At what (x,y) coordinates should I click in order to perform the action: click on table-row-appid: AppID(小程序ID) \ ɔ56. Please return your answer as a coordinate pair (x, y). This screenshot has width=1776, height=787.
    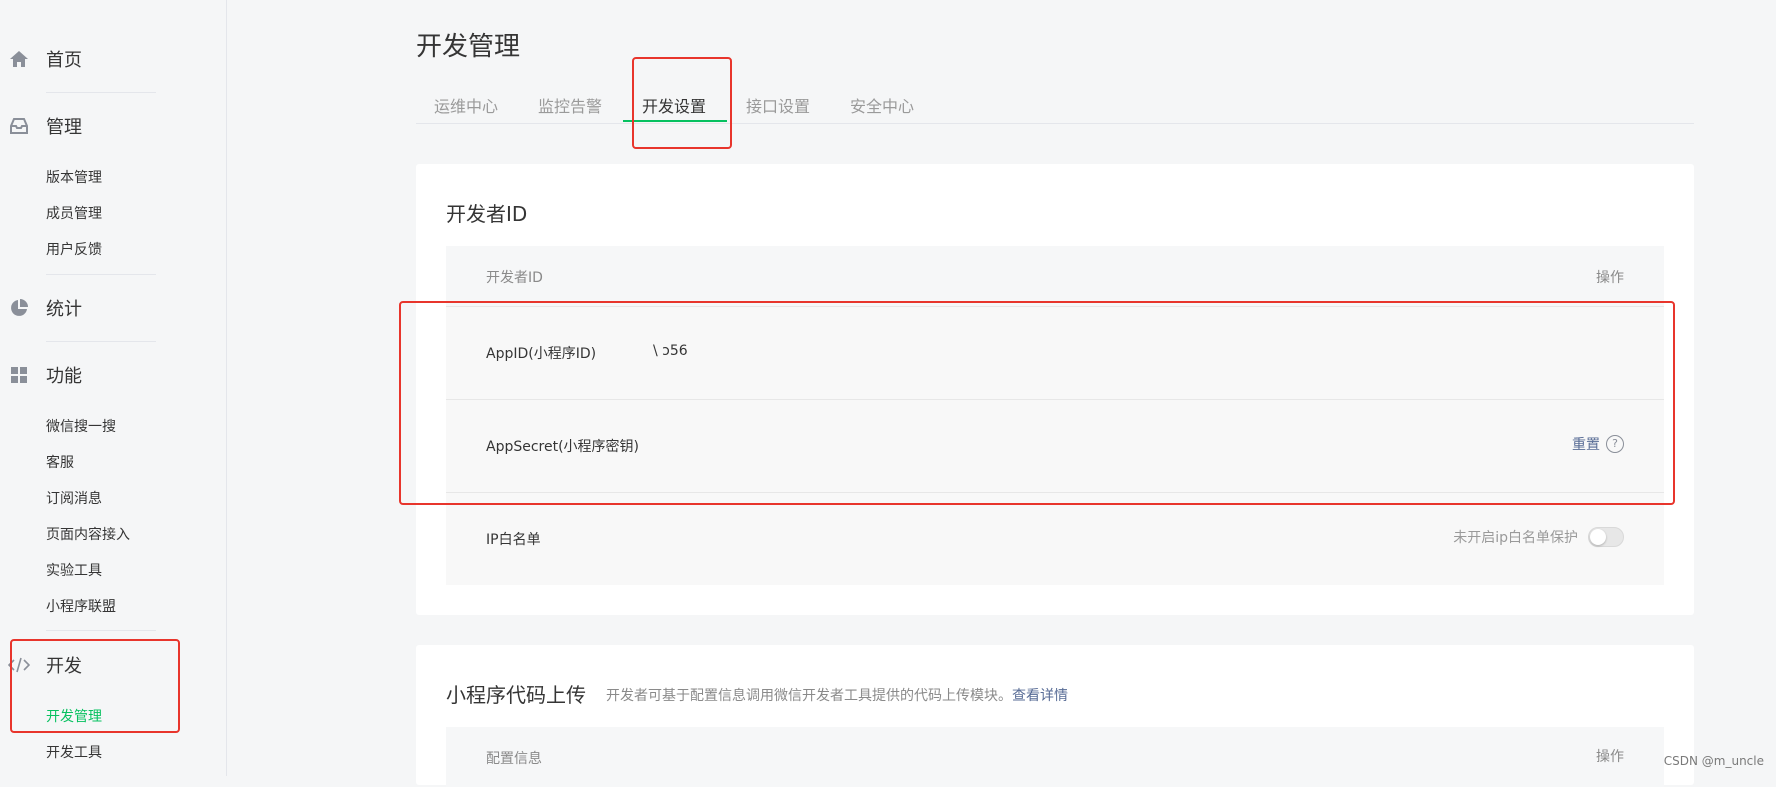
    Looking at the image, I should click on (1055, 352).